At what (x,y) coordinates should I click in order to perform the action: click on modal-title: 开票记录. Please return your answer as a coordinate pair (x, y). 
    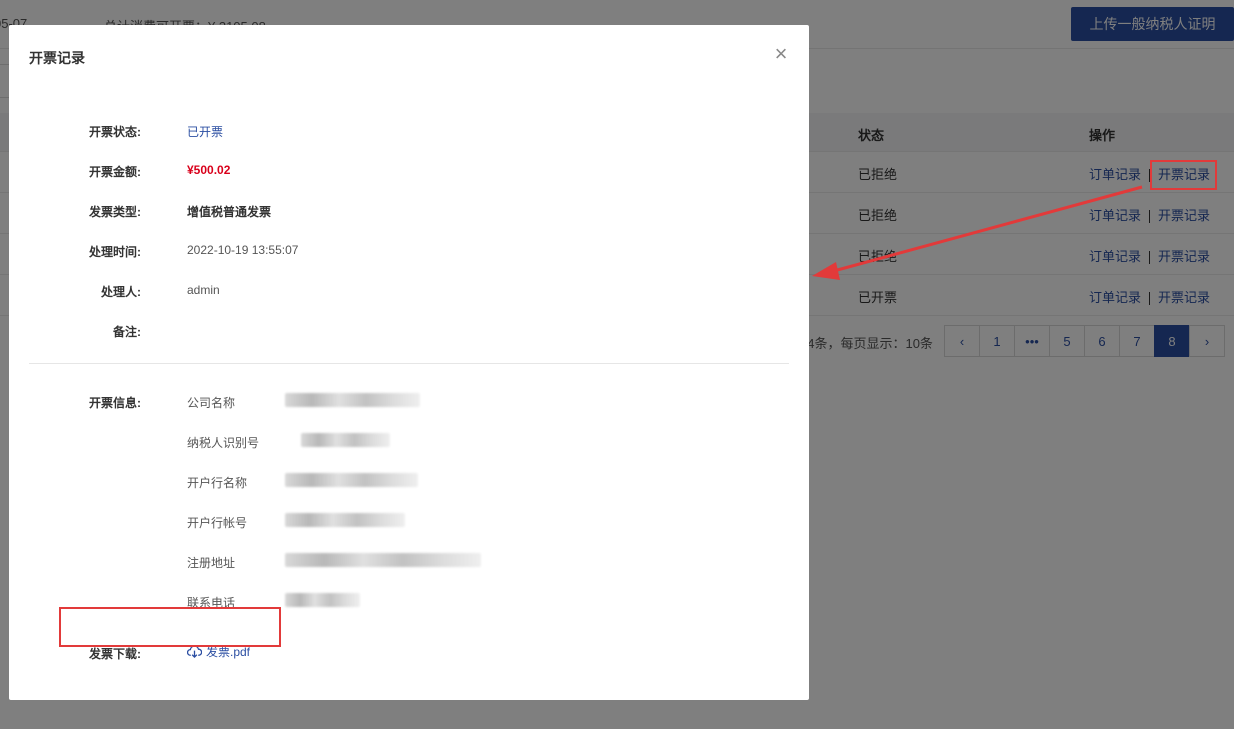
    Looking at the image, I should click on (57, 58).